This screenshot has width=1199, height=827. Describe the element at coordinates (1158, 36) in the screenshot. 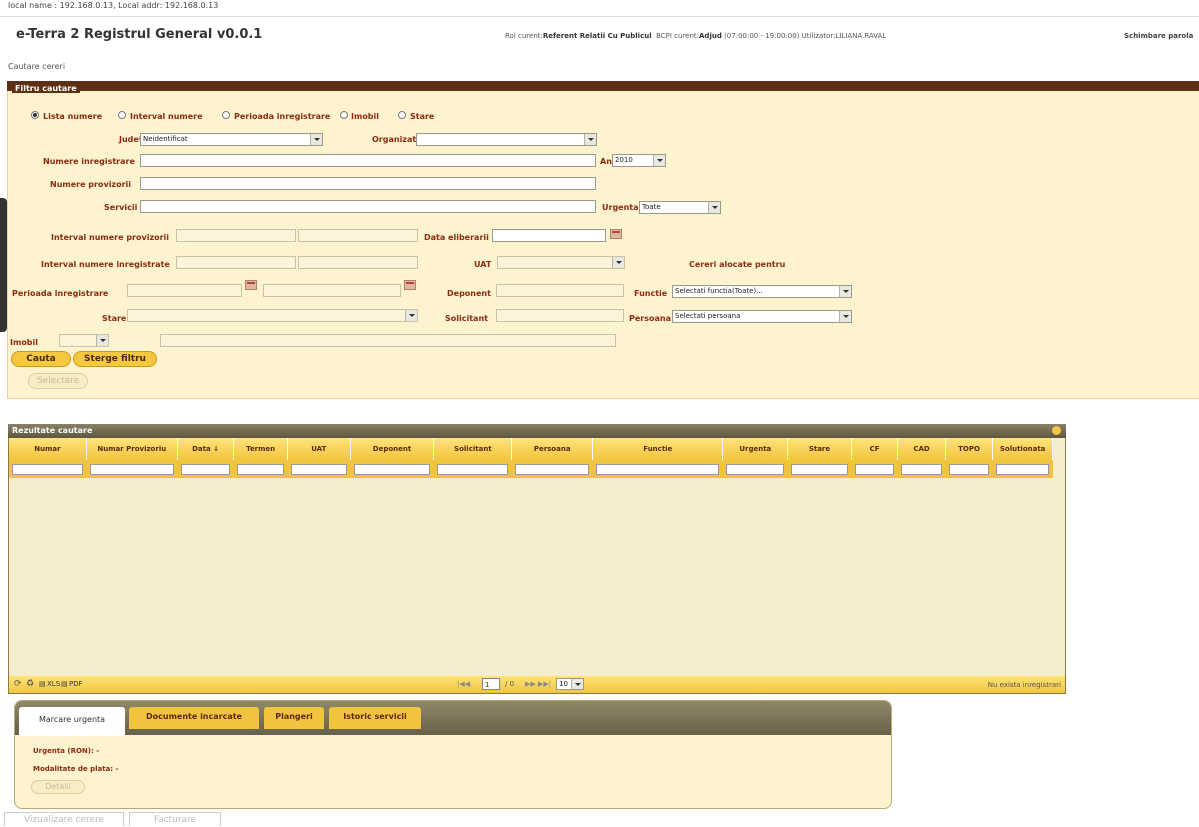

I see `change-password-link: Schimbare parola` at that location.